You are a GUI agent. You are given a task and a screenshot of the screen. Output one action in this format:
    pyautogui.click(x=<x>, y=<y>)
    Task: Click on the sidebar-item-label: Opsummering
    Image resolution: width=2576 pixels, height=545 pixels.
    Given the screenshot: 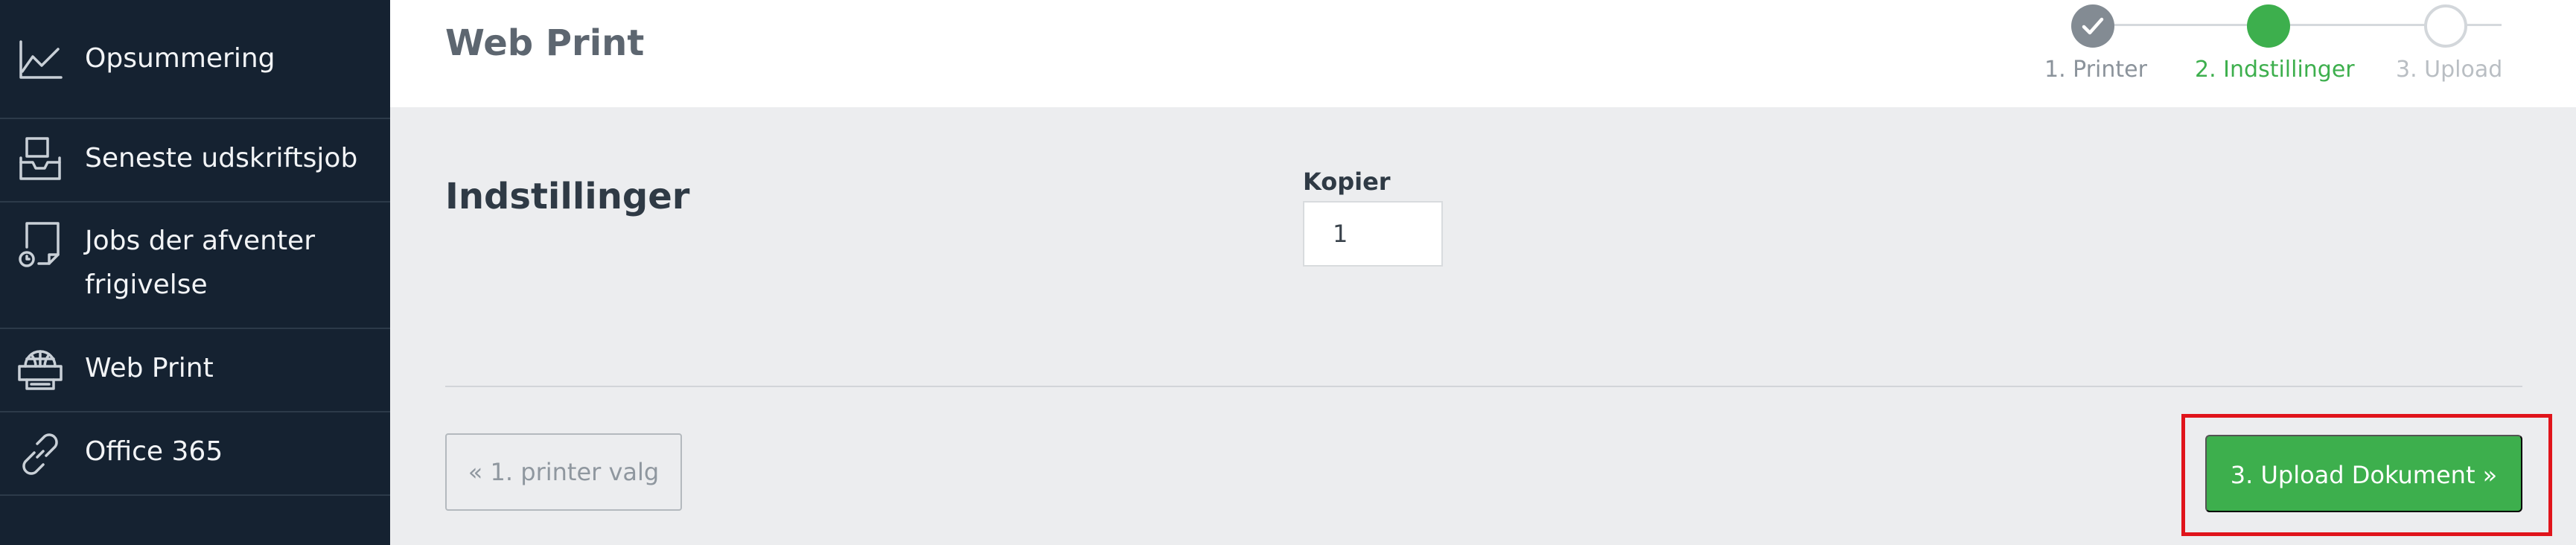 What is the action you would take?
    pyautogui.click(x=180, y=59)
    